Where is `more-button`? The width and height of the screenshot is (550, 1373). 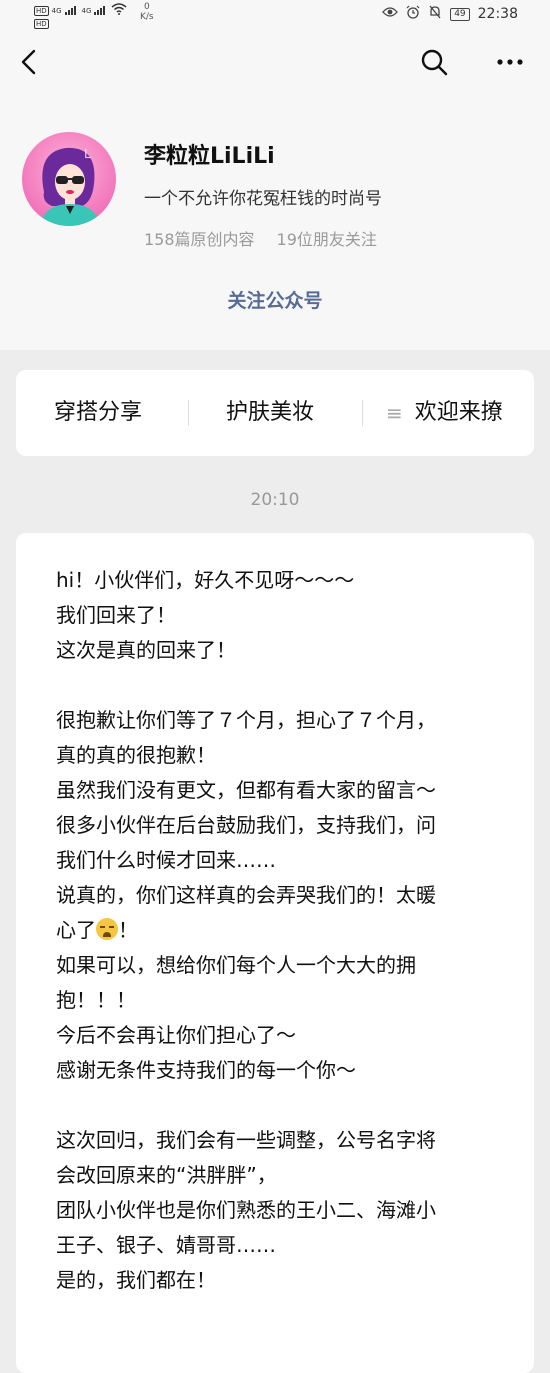
more-button is located at coordinates (510, 62).